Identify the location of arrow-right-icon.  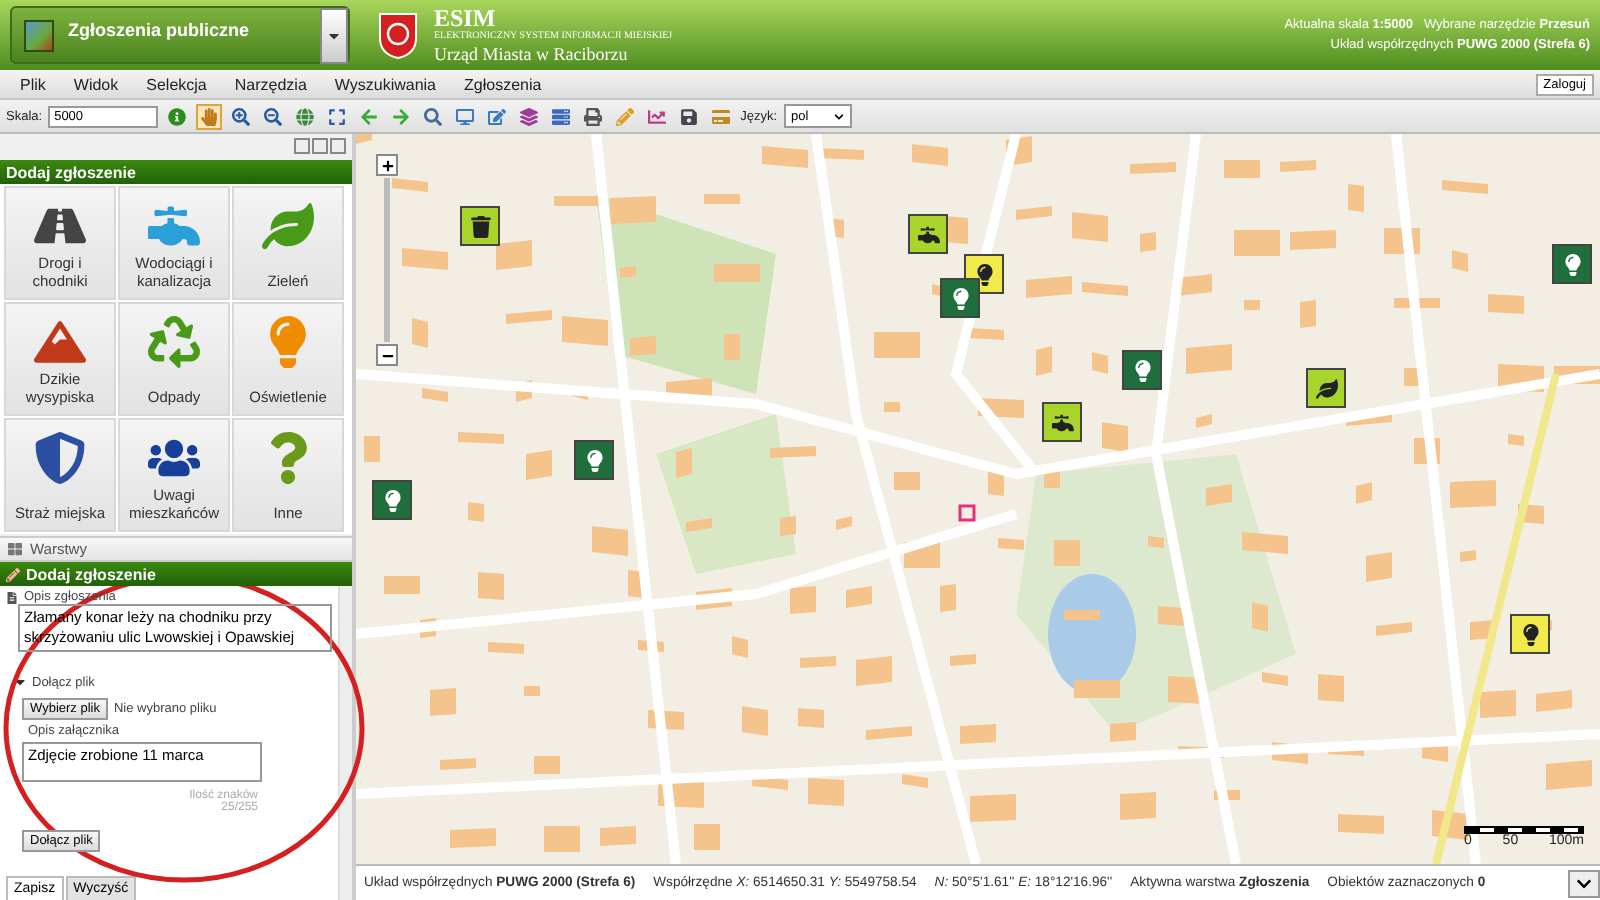
(401, 116).